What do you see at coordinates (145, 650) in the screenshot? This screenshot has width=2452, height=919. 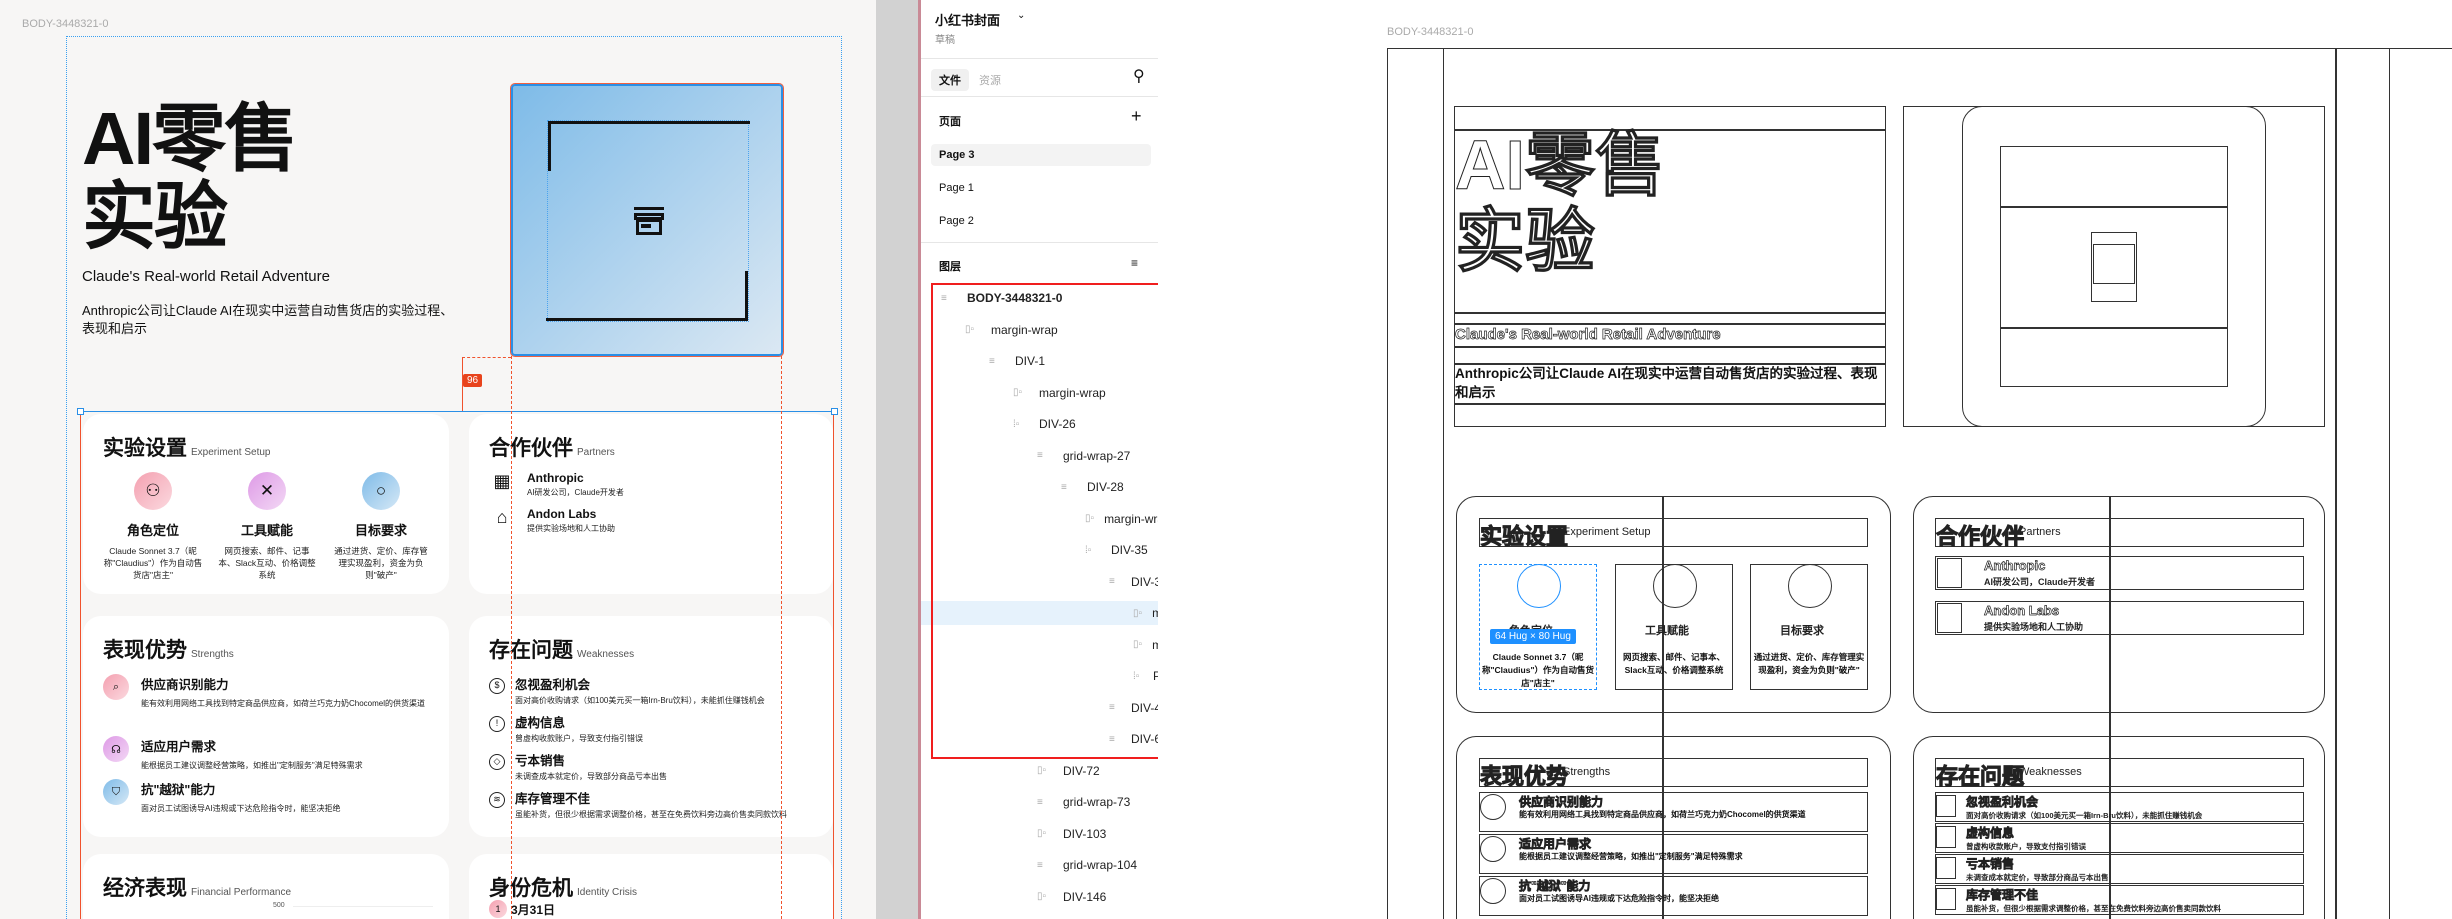 I see `card-title: 表现优势` at bounding box center [145, 650].